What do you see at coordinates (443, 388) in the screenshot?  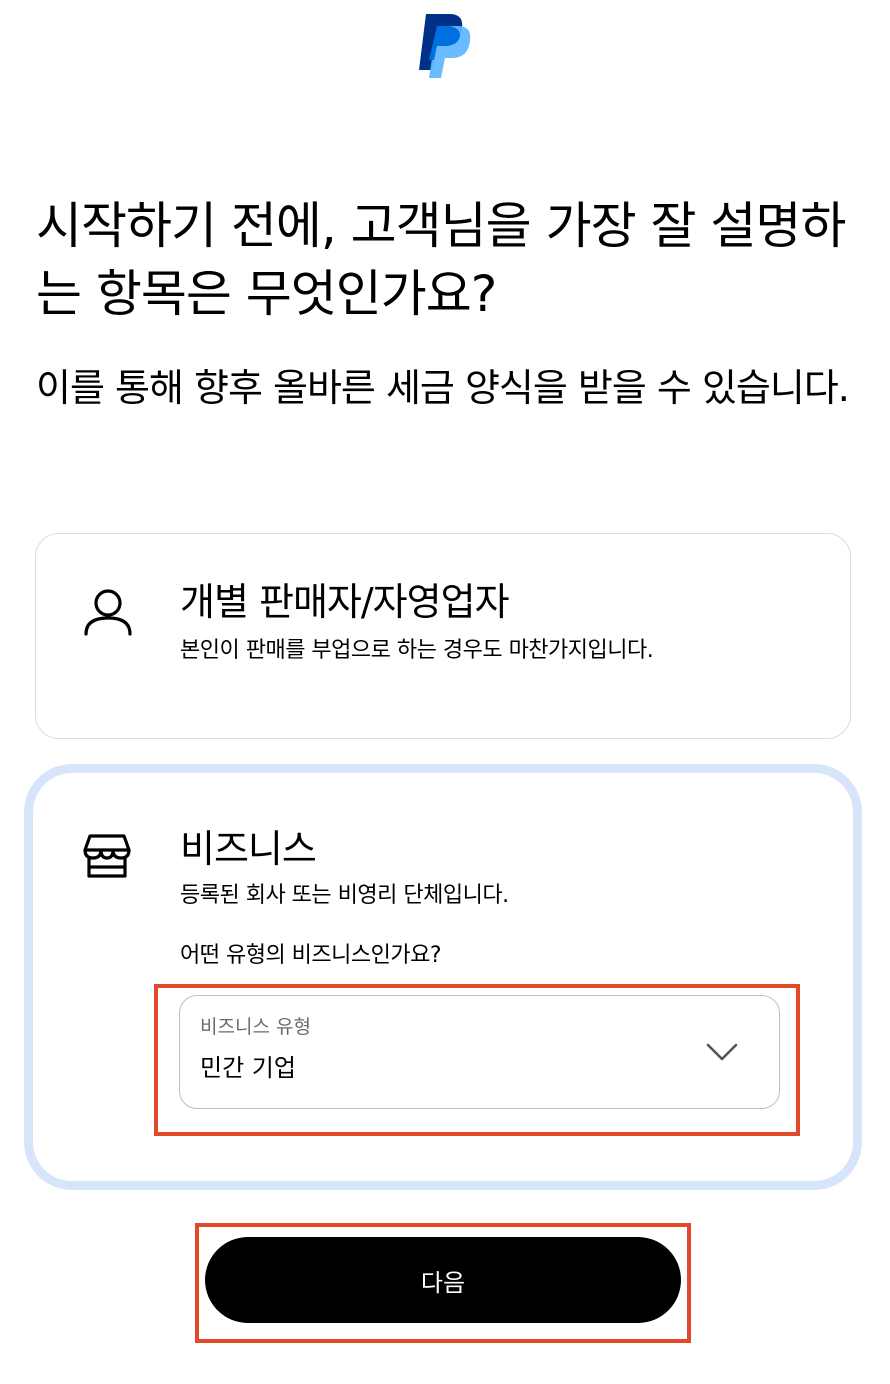 I see `page-subtitle: 이를 통해 향후 올바른 세금 양식을 받을 수 있습니다.` at bounding box center [443, 388].